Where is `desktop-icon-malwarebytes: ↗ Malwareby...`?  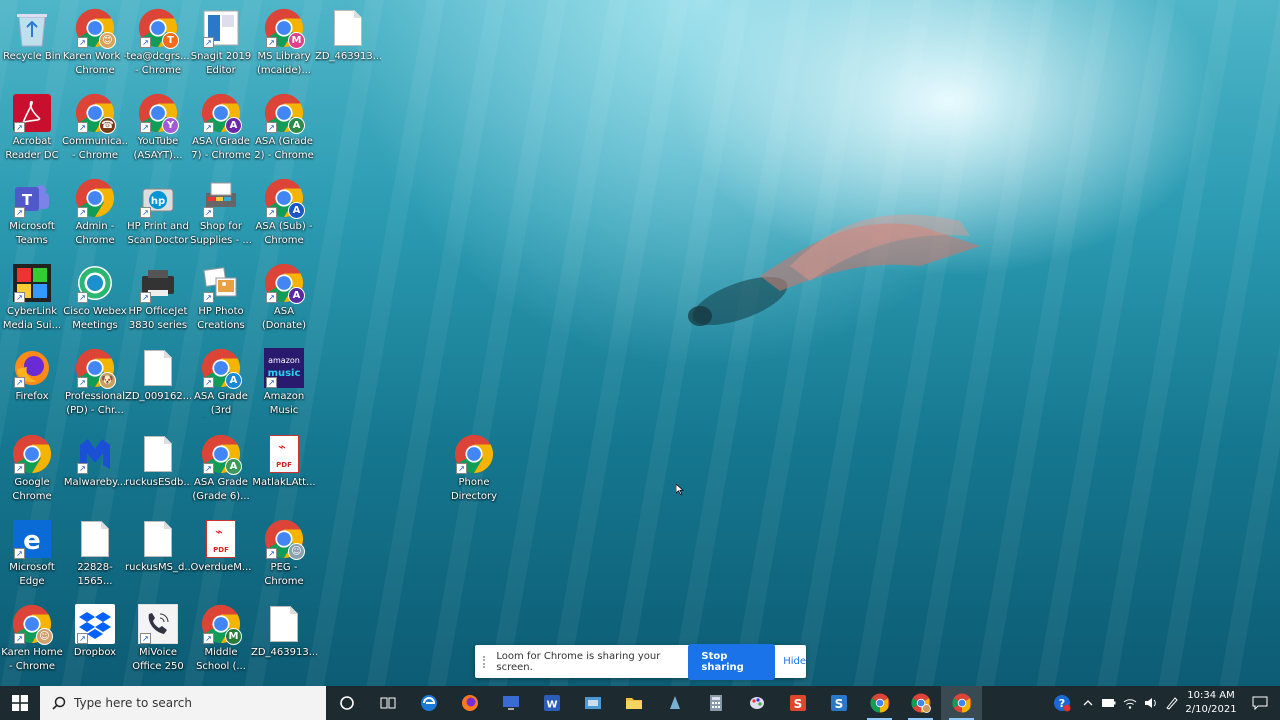
desktop-icon-malwarebytes: ↗ Malwareby... is located at coordinates (95, 471).